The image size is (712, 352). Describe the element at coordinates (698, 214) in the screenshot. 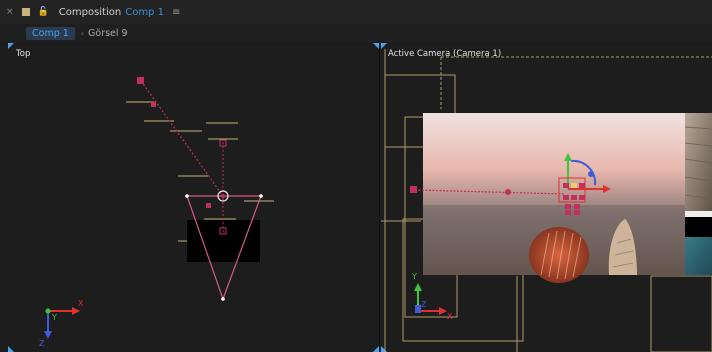

I see `white-solid-layer` at that location.